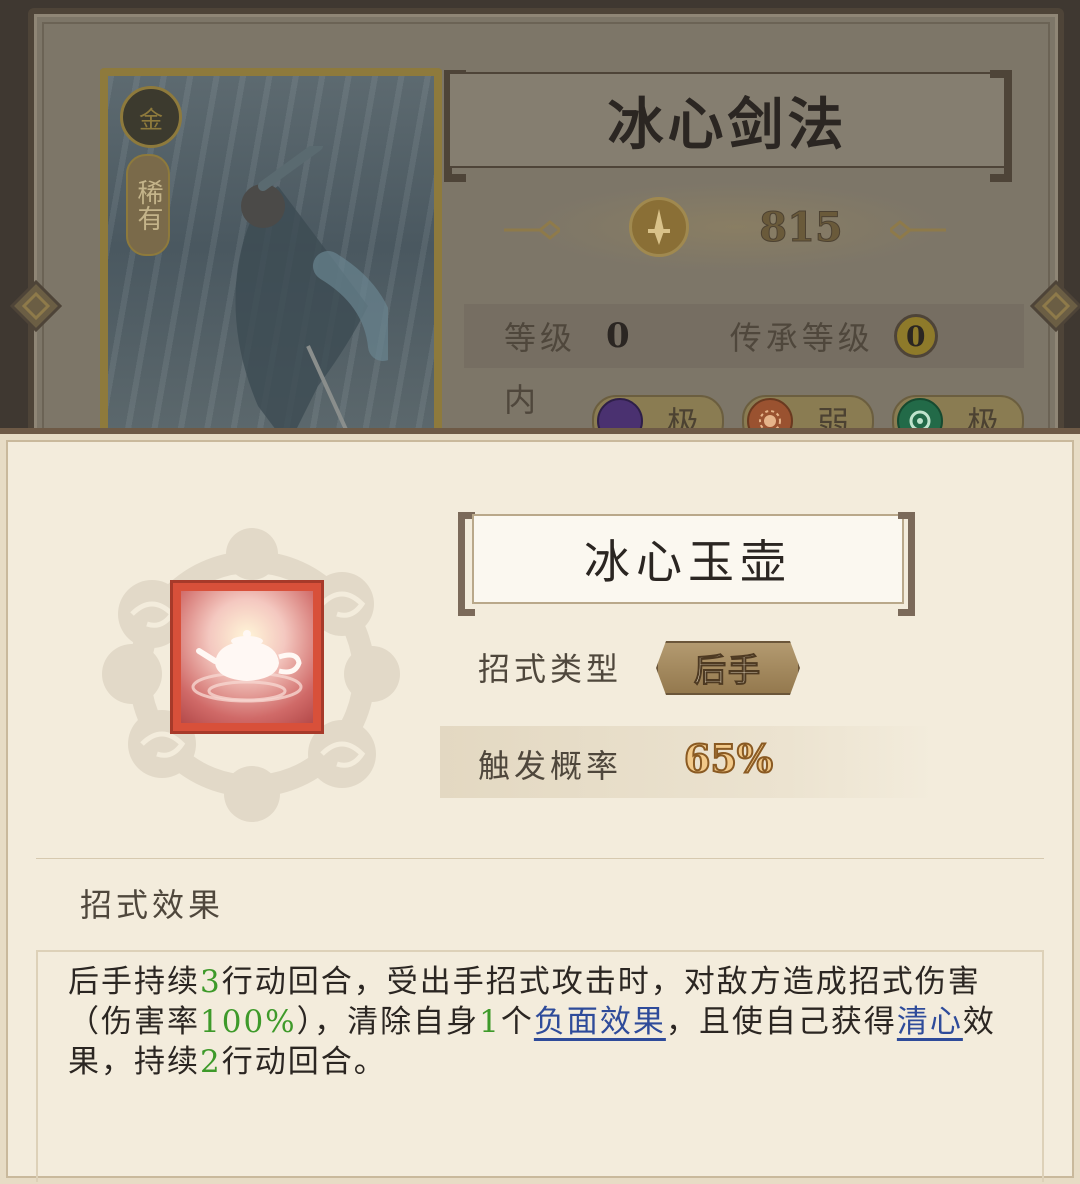 The image size is (1080, 1184). I want to click on rarity-tag: 稀有, so click(148, 205).